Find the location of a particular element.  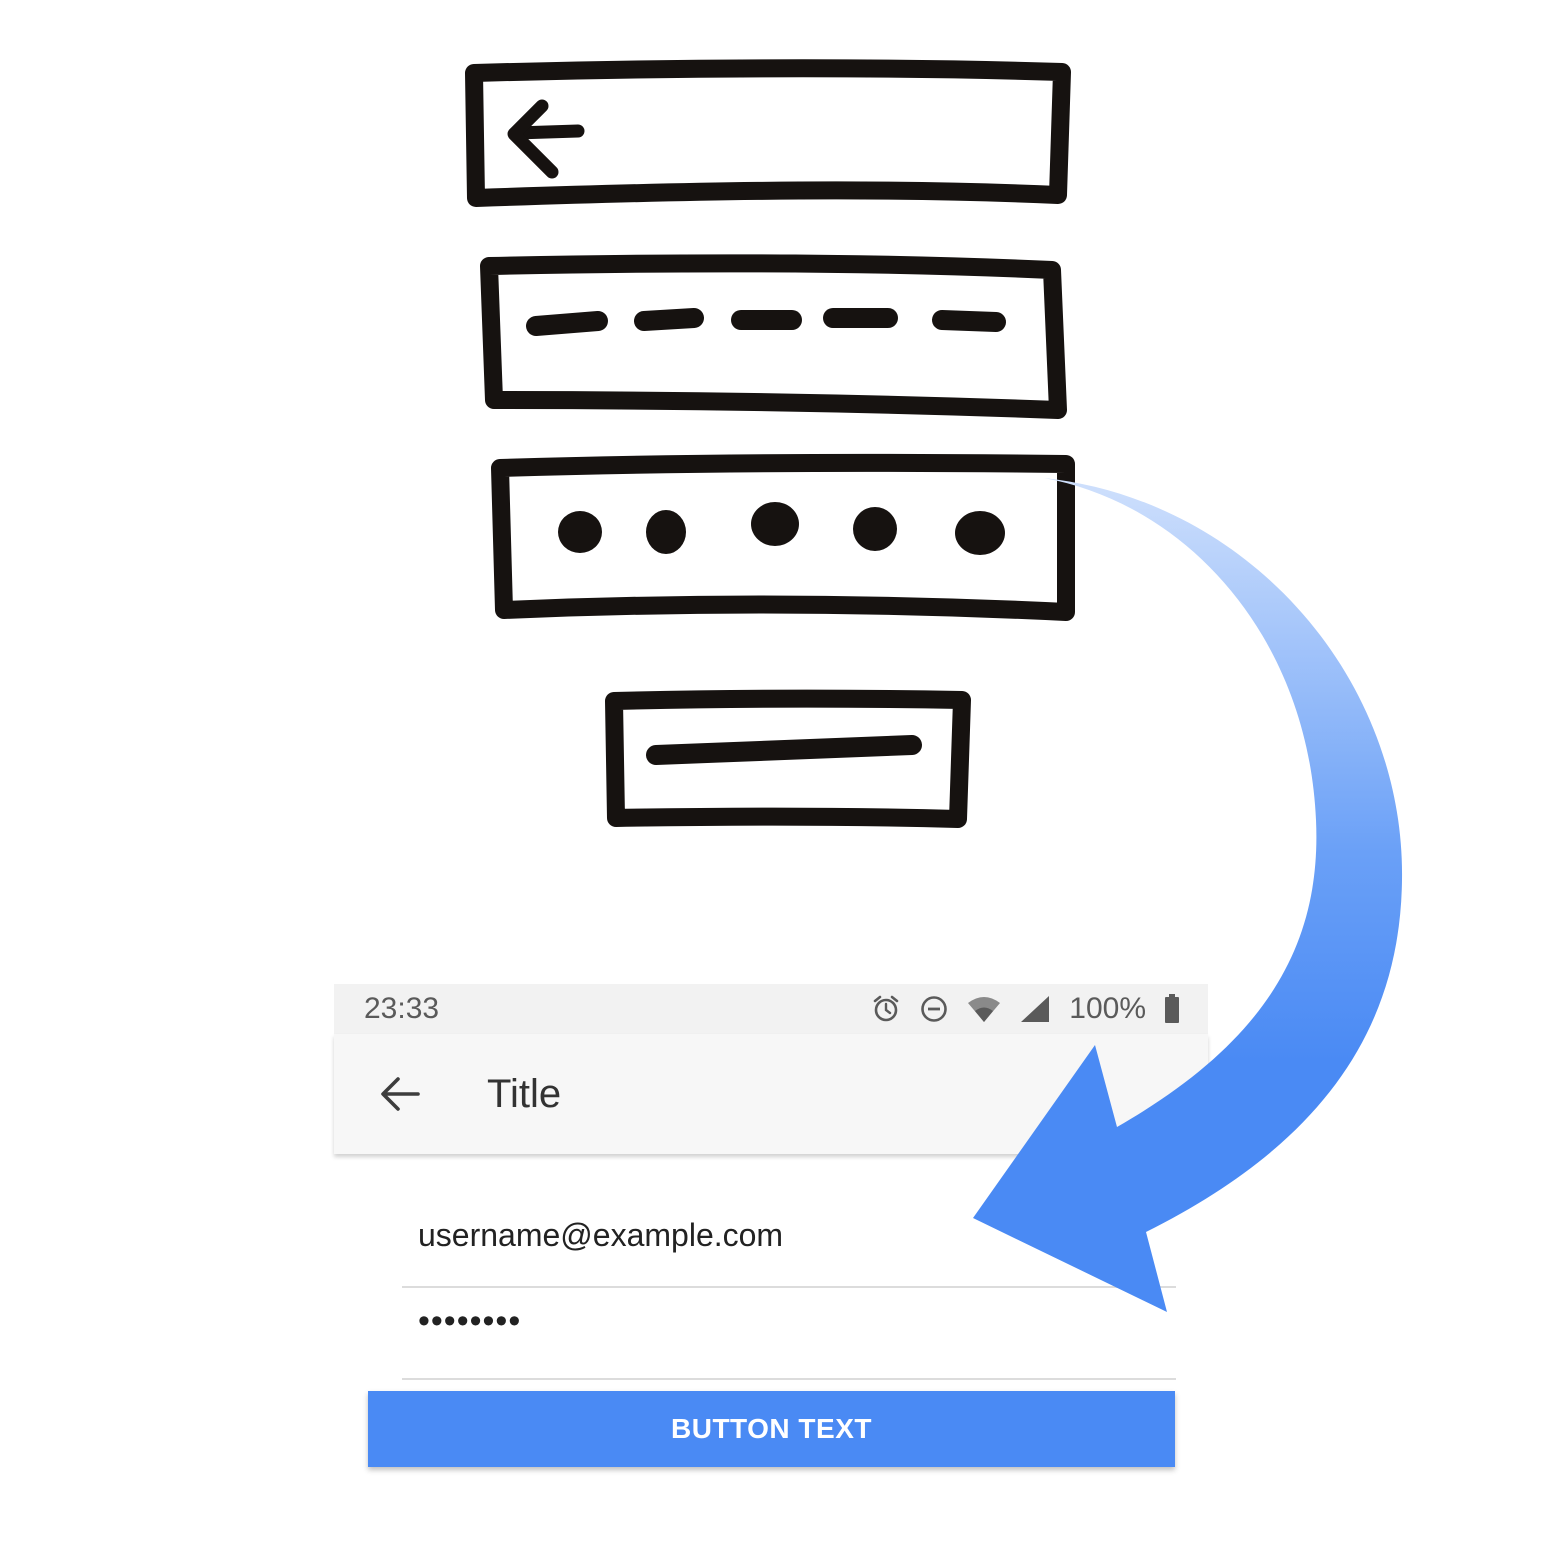

password-field: •••••••• is located at coordinates (789, 1334).